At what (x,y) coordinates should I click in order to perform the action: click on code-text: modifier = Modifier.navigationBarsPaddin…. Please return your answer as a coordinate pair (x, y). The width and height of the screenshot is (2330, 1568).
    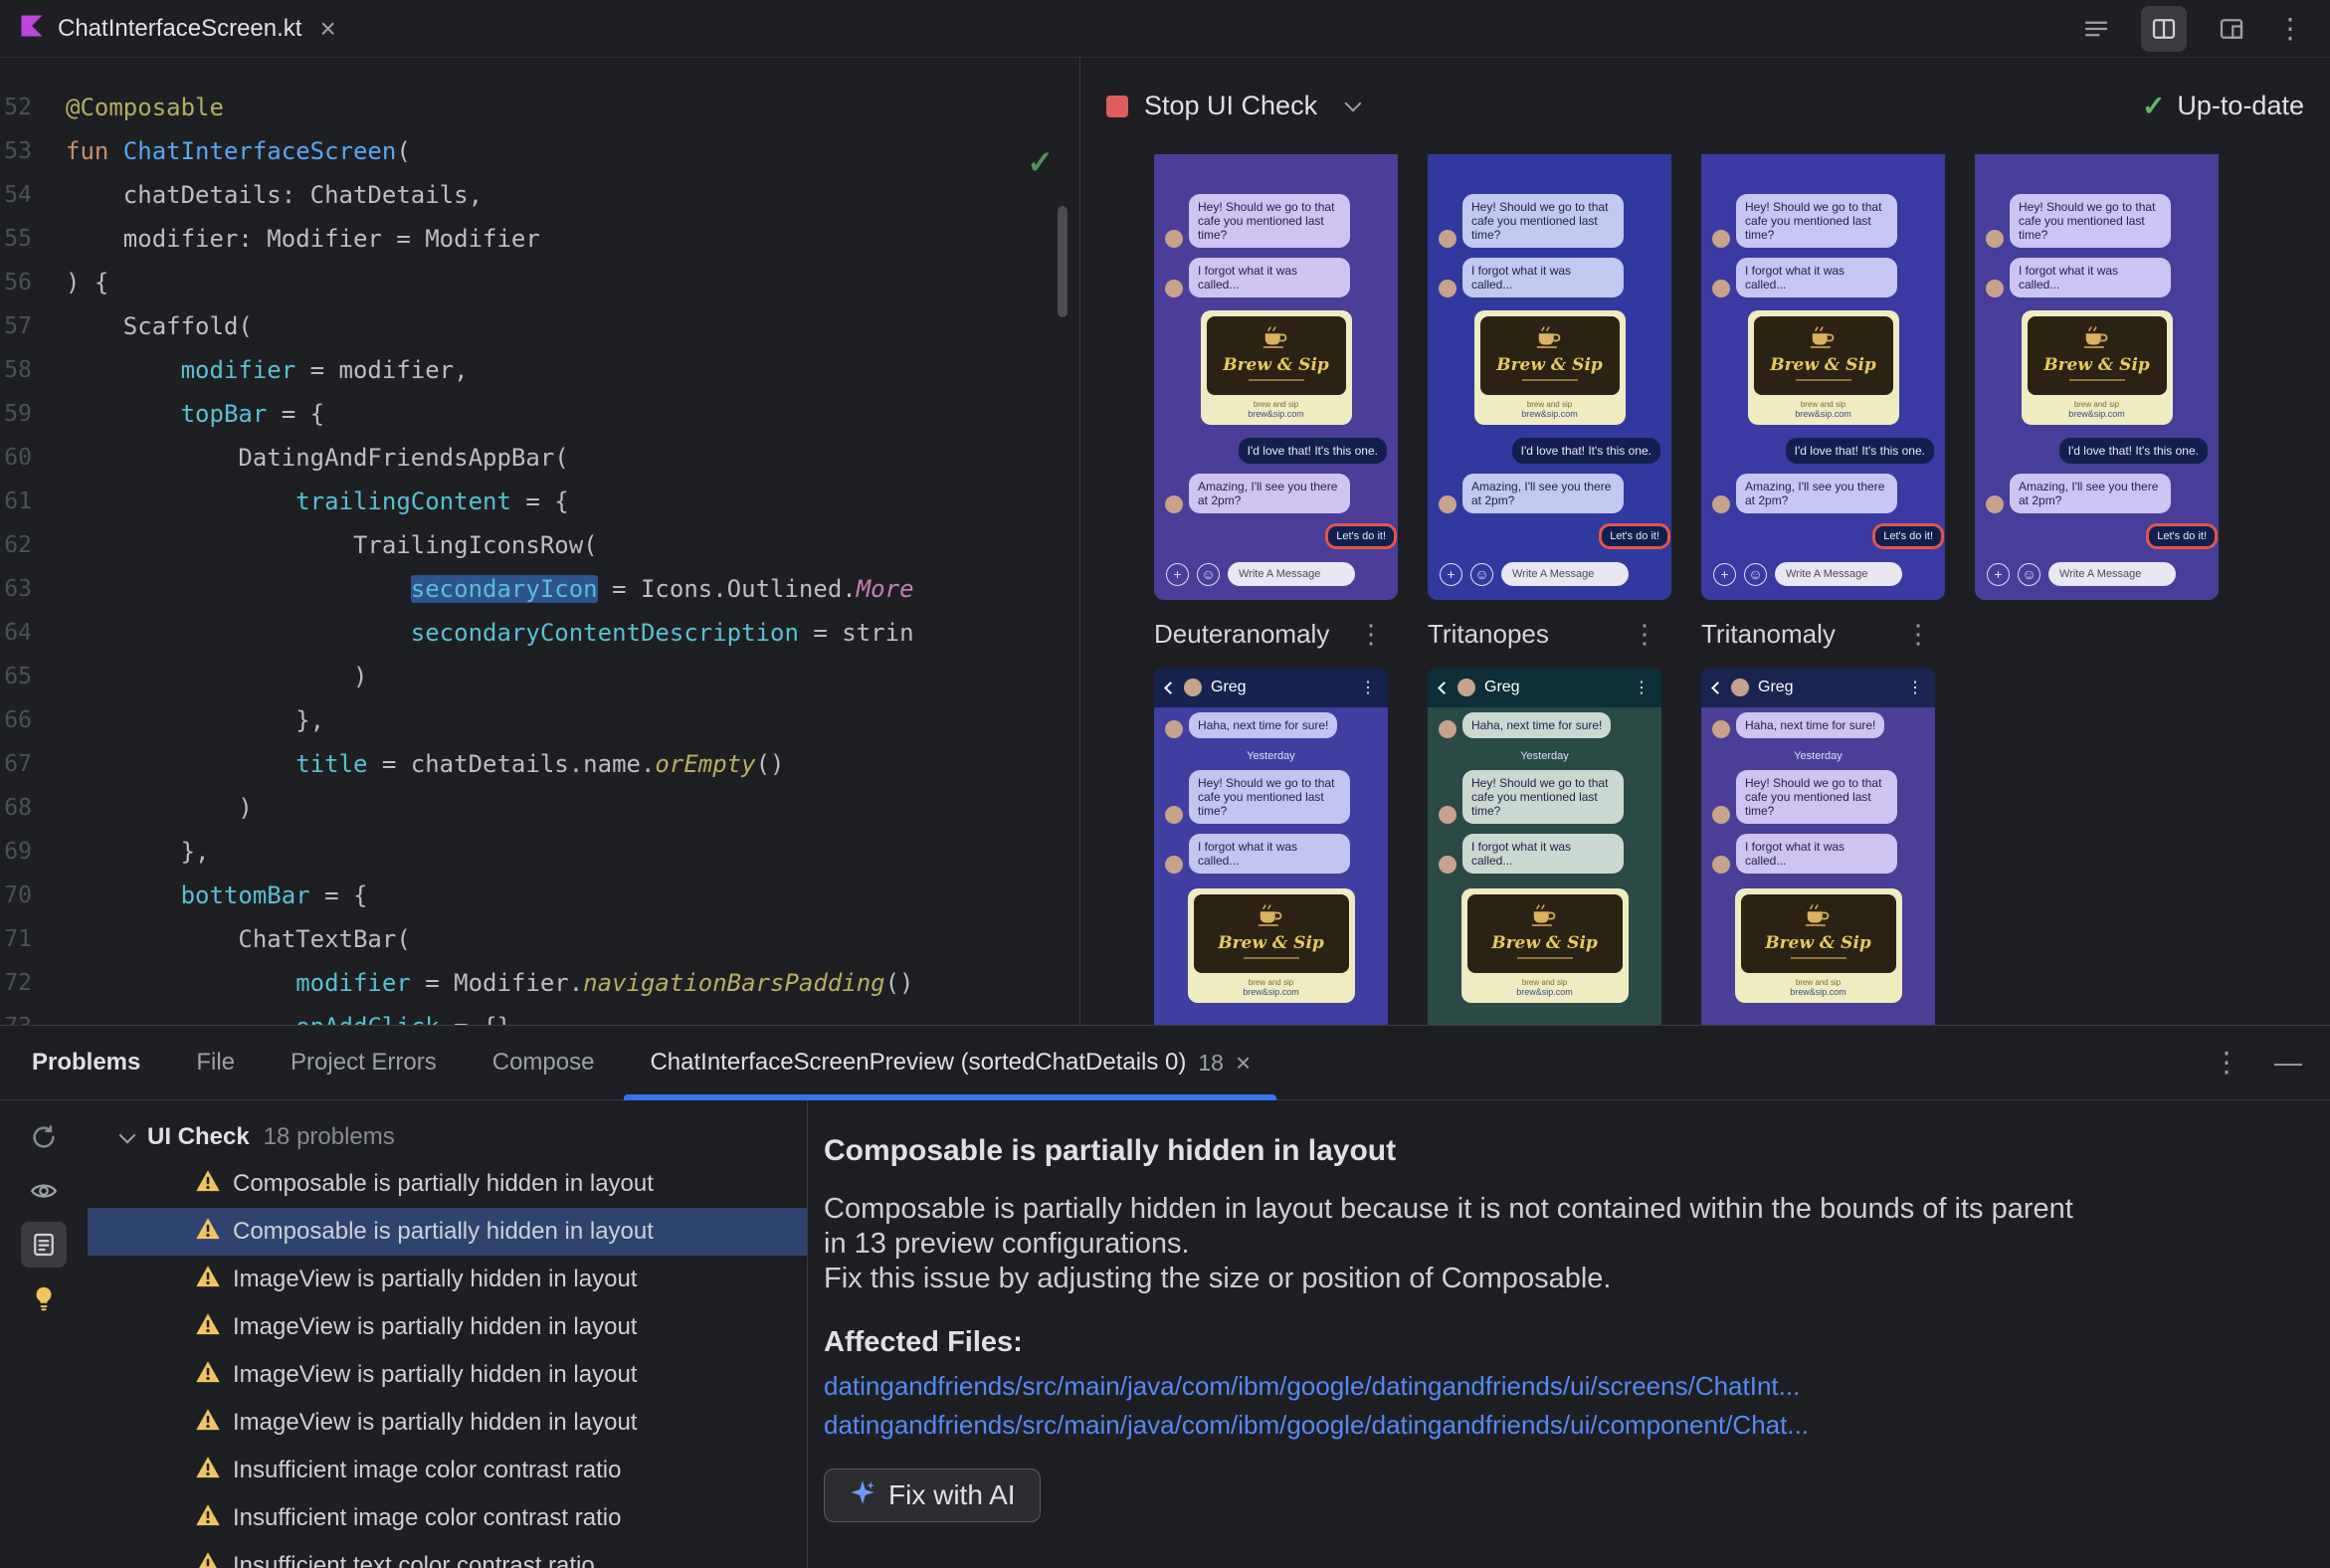
    Looking at the image, I should click on (604, 983).